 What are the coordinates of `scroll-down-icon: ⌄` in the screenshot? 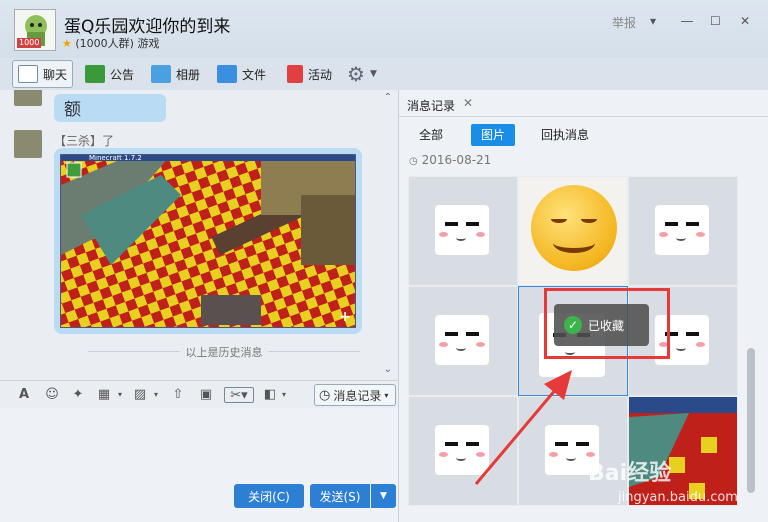 It's located at (388, 369).